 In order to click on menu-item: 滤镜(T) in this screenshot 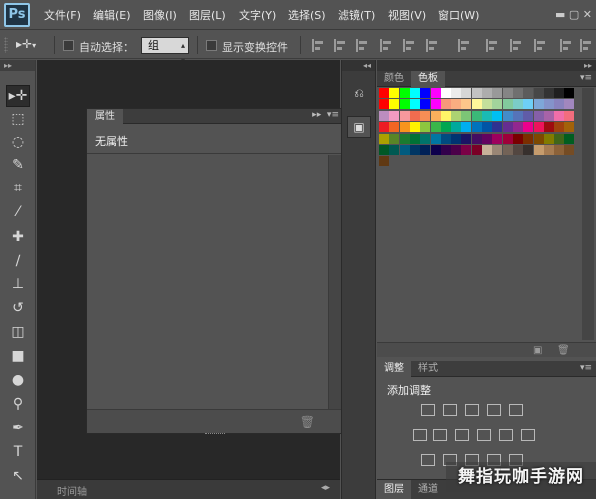, I will do `click(356, 15)`.